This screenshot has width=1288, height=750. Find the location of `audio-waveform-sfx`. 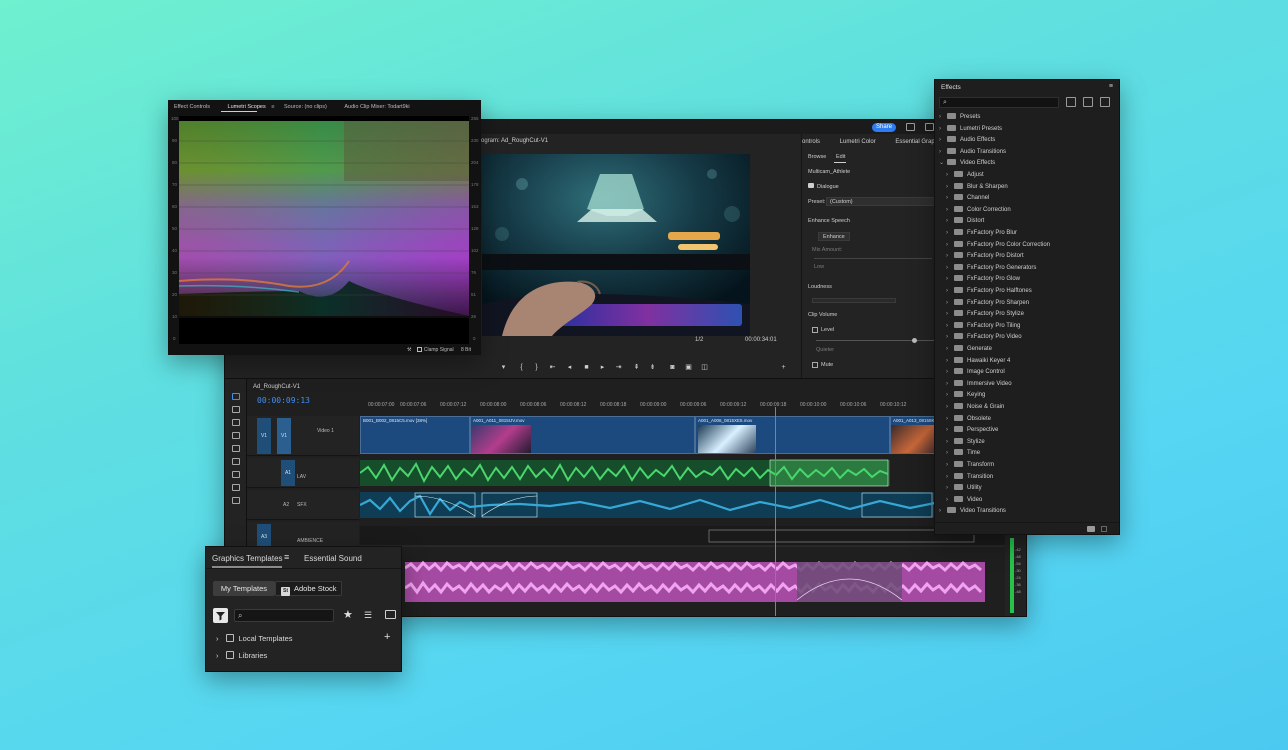

audio-waveform-sfx is located at coordinates (682, 505).